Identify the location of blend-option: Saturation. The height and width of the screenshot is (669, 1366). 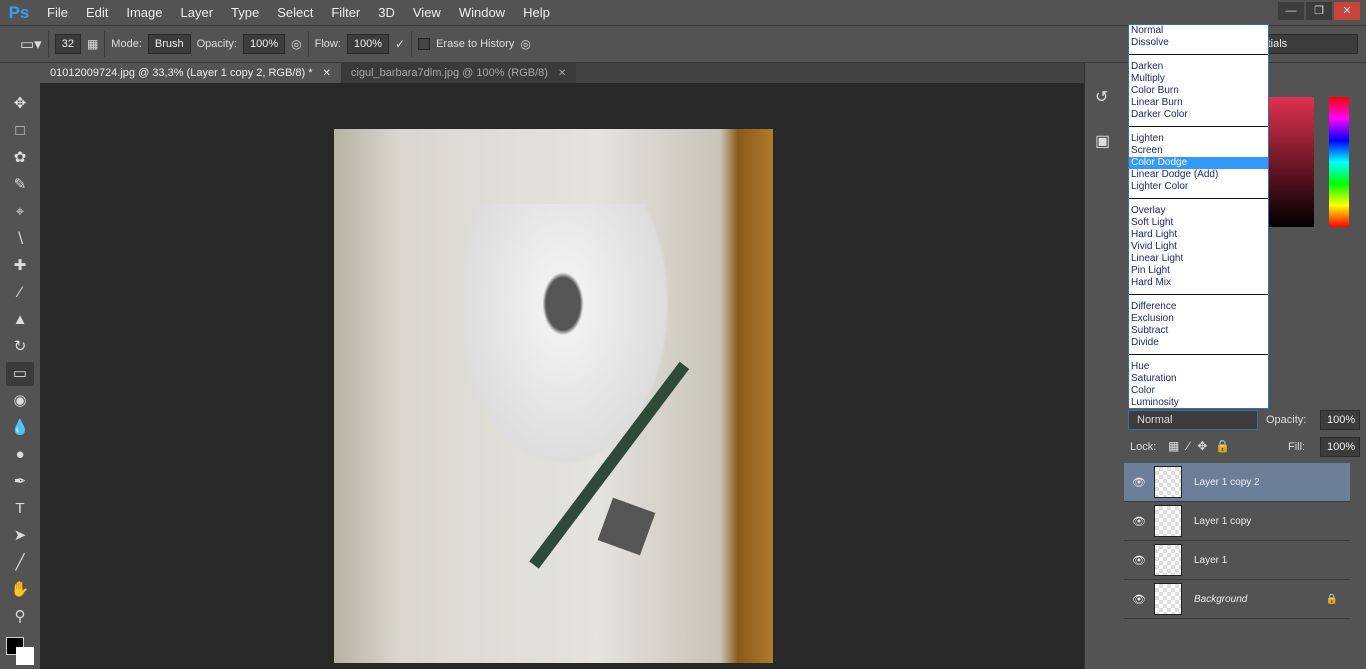
(1198, 379).